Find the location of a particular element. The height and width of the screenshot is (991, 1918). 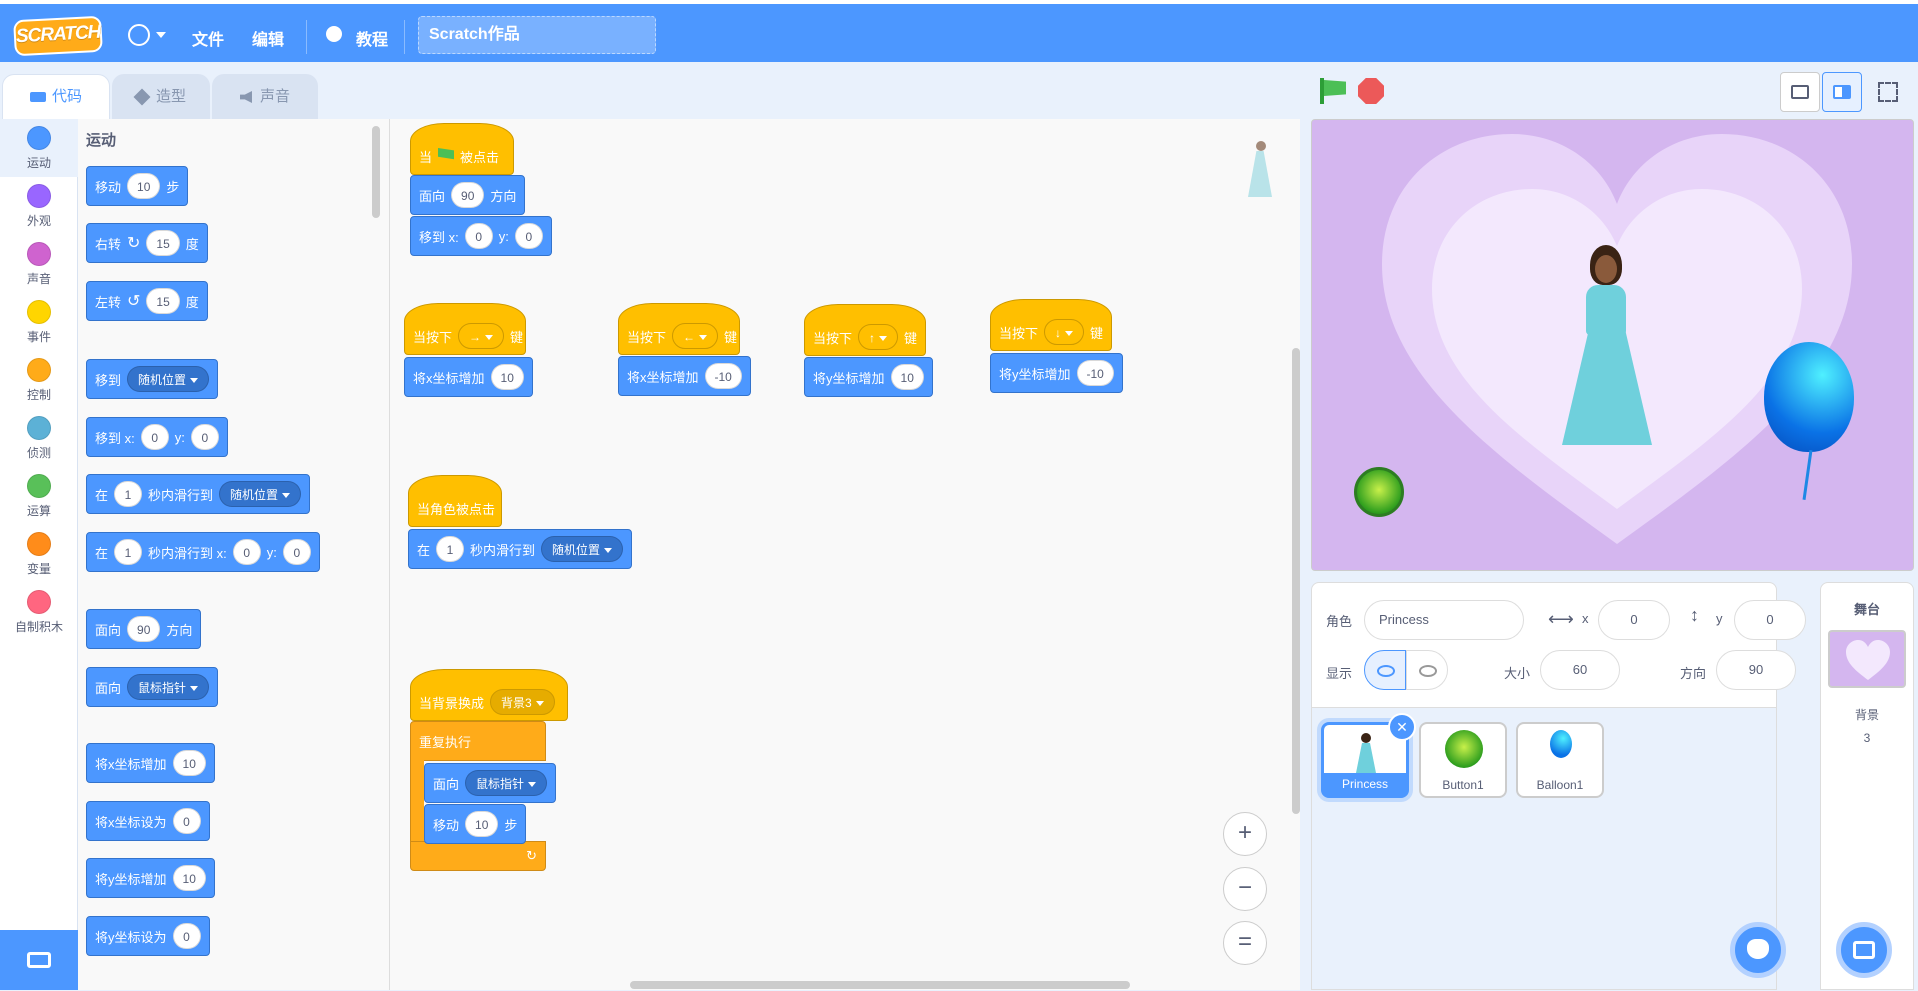

key-dropdown: ← is located at coordinates (695, 336).